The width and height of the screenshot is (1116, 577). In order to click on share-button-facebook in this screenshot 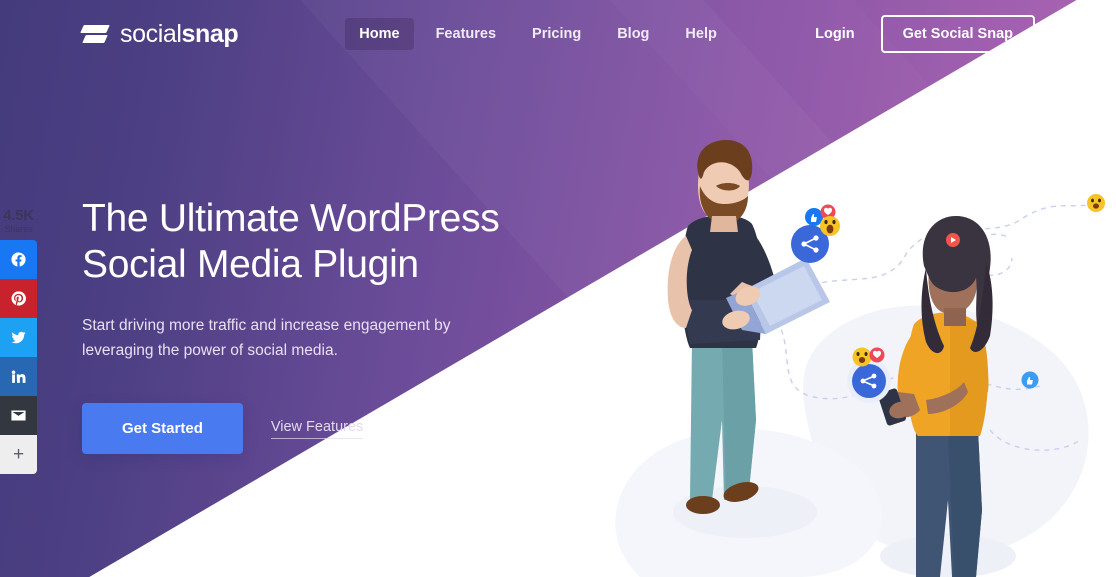, I will do `click(18, 259)`.